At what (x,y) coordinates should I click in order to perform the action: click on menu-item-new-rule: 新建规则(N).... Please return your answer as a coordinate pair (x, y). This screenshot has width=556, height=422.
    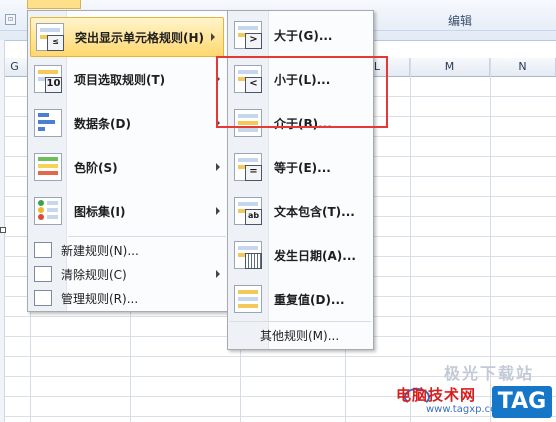
    Looking at the image, I should click on (128, 250).